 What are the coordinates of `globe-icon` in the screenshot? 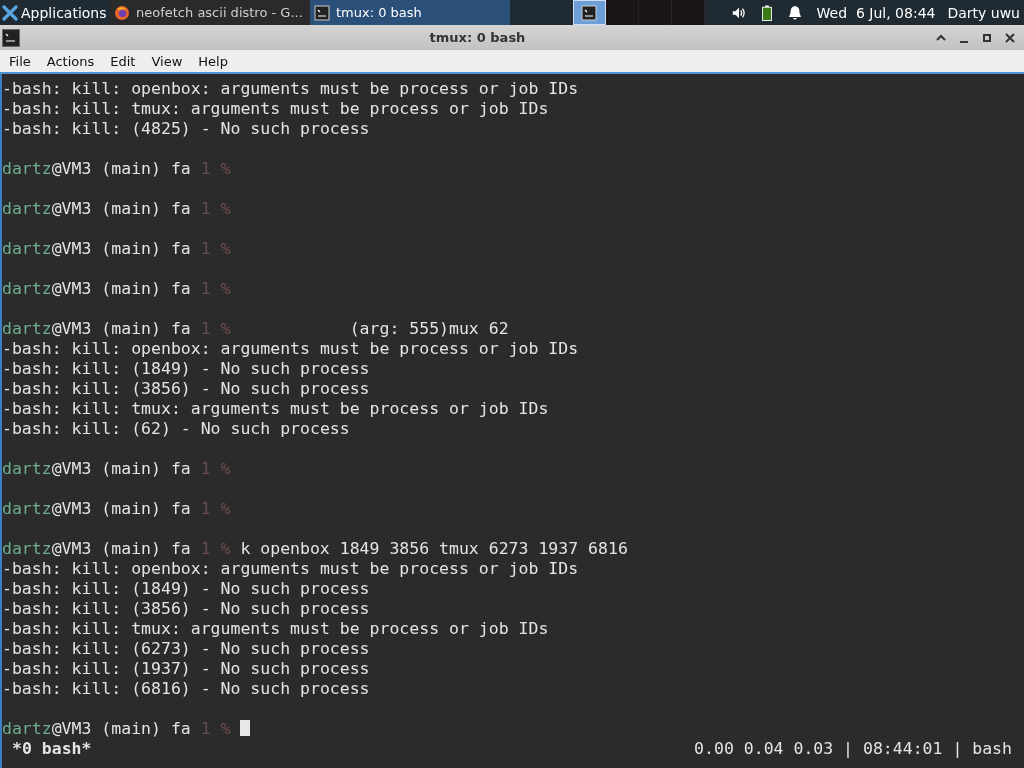 It's located at (122, 12).